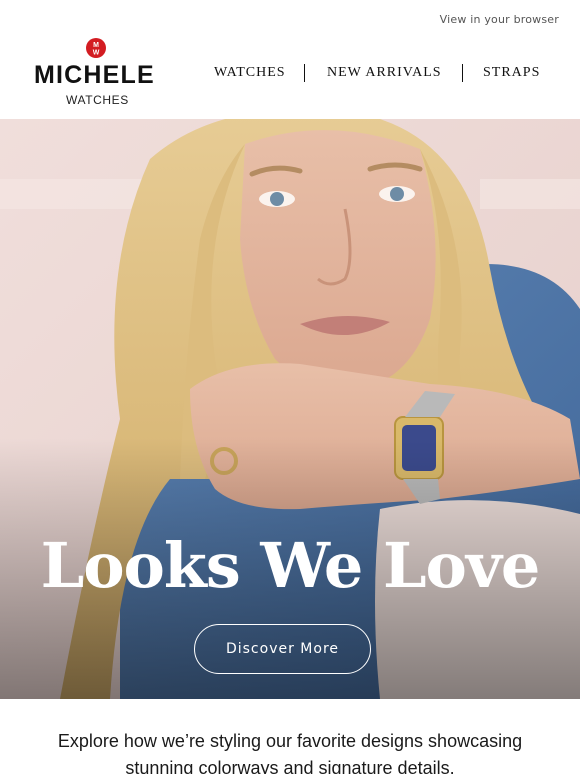  I want to click on brand-name: MICHELE, so click(94, 75).